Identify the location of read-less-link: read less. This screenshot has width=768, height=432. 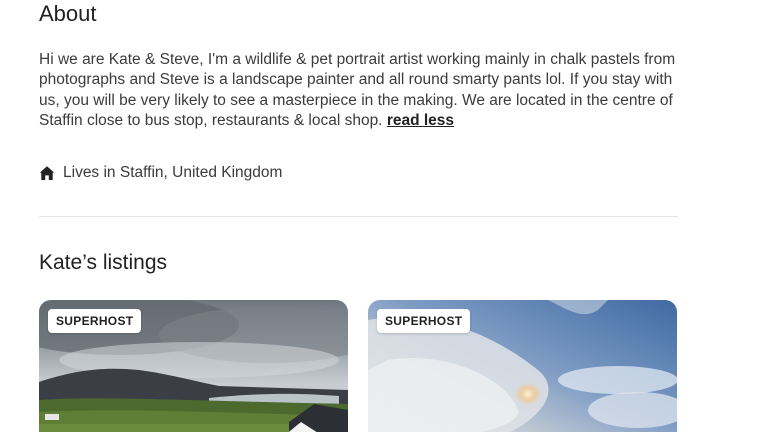
(420, 120).